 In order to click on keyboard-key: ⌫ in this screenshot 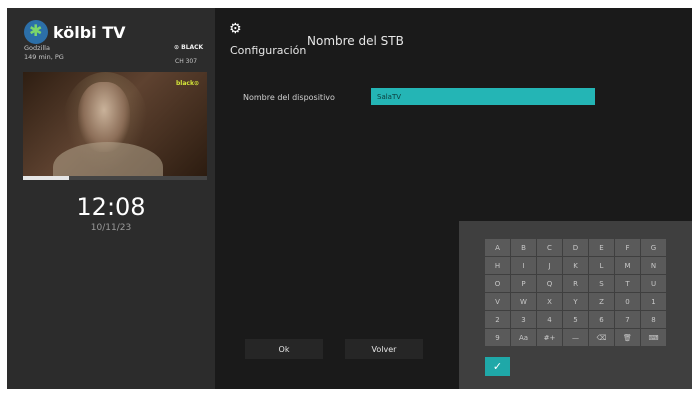, I will do `click(601, 337)`.